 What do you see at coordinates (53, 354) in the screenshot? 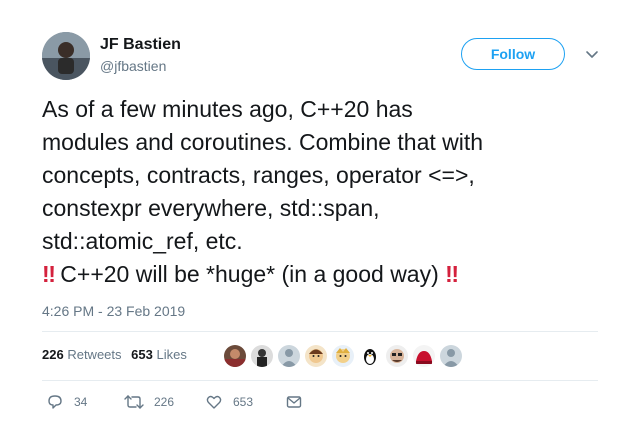
I see `retweets-count: 226` at bounding box center [53, 354].